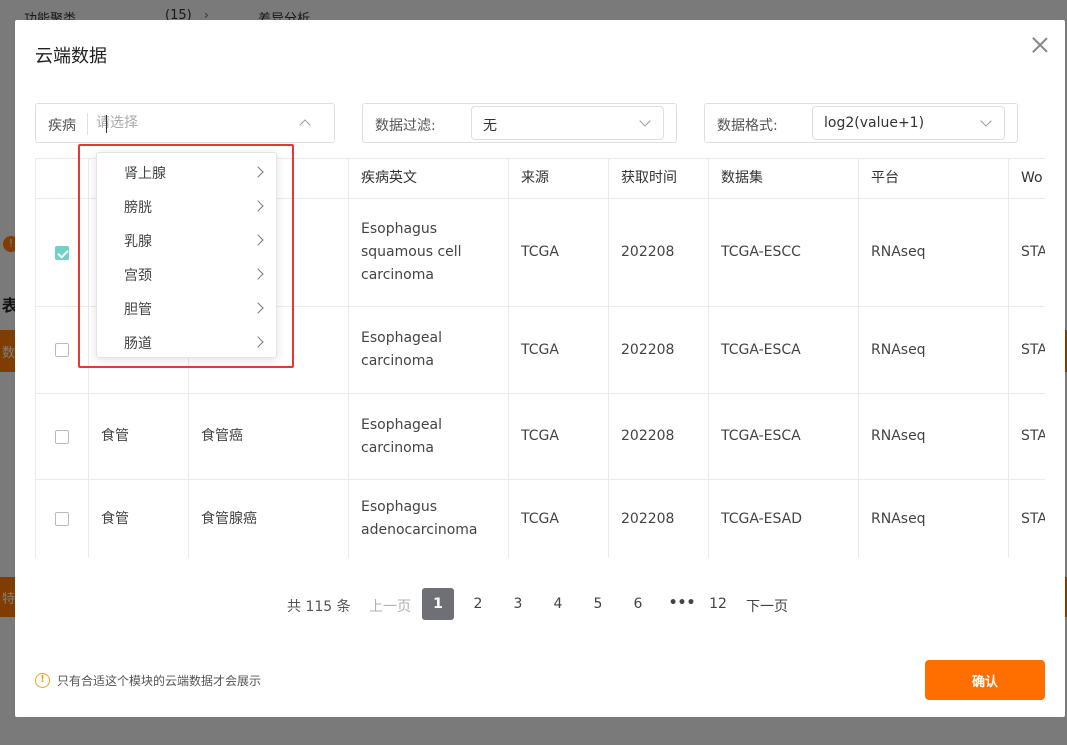  What do you see at coordinates (438, 604) in the screenshot?
I see `page-button-1: 1` at bounding box center [438, 604].